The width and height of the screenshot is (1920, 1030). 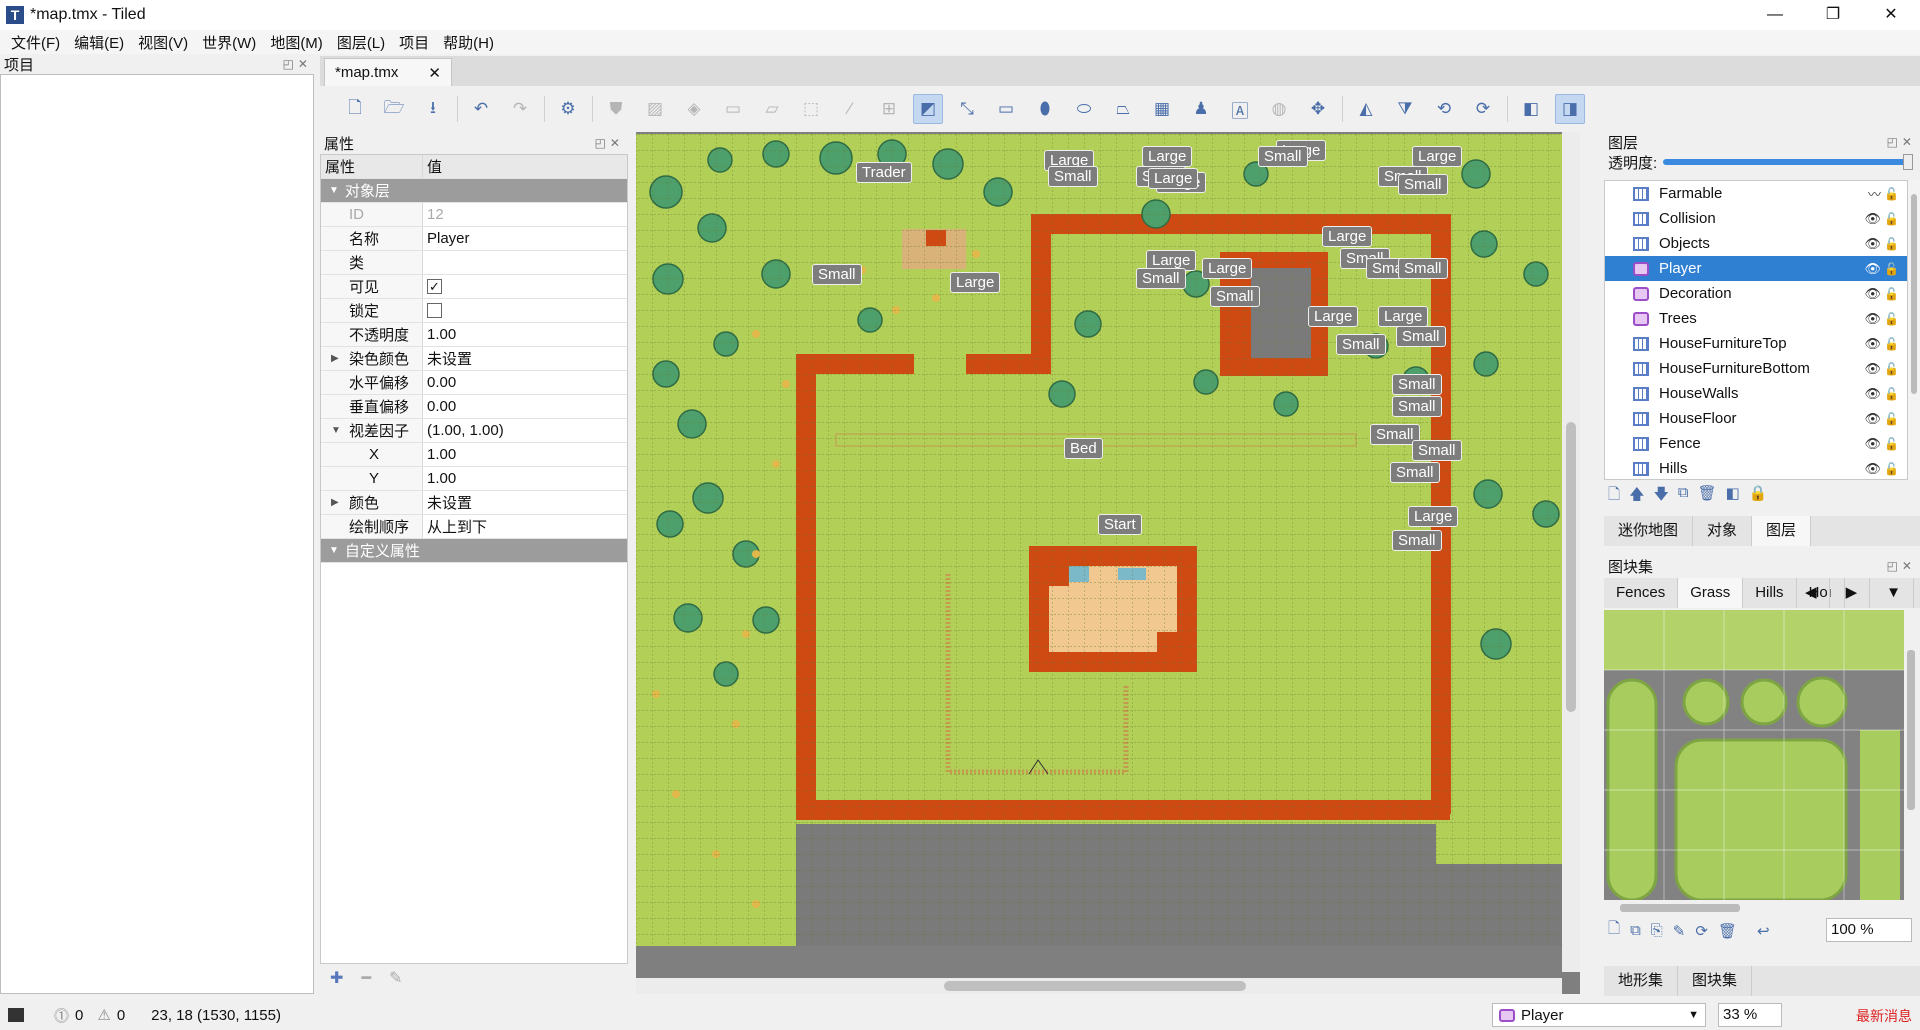 What do you see at coordinates (395, 978) in the screenshot?
I see `rename-property-icon: ✎` at bounding box center [395, 978].